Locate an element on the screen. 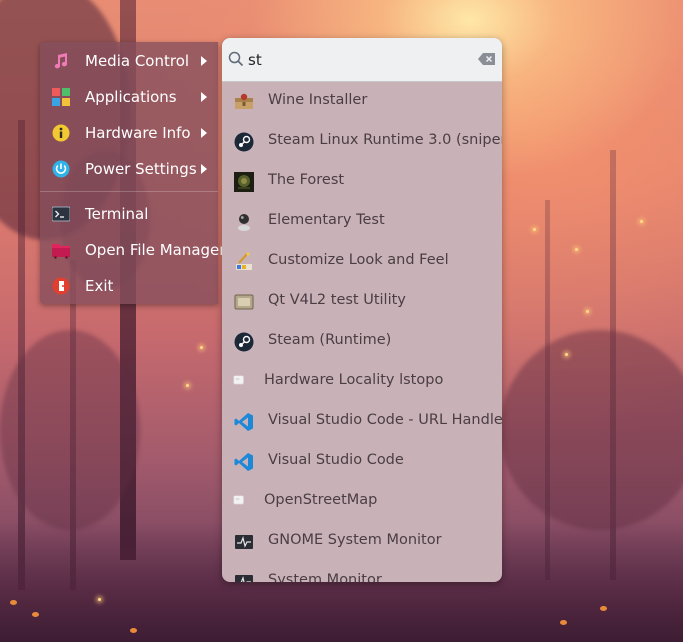  menu-item-label: Hardware Info is located at coordinates (138, 133).